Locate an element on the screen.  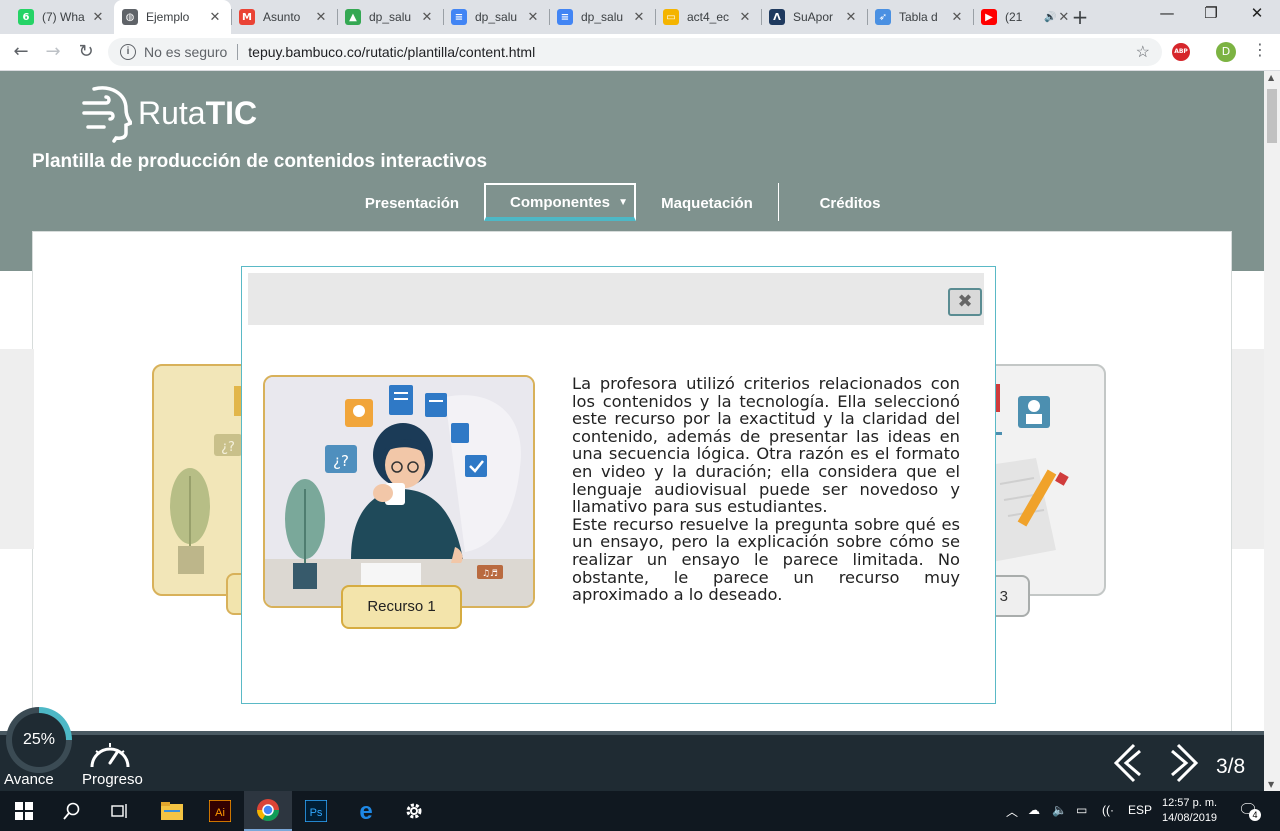
document-pencil-icon is located at coordinates (1025, 473).